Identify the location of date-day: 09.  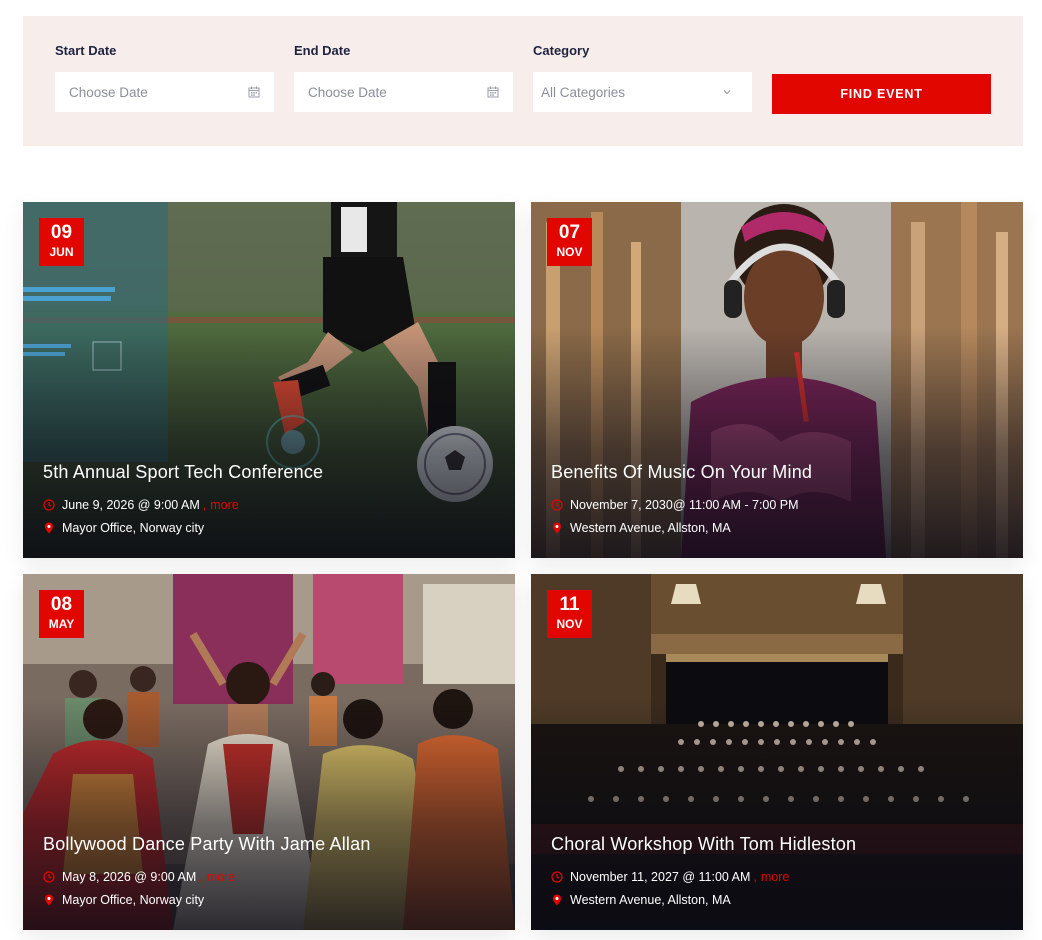
(61, 232).